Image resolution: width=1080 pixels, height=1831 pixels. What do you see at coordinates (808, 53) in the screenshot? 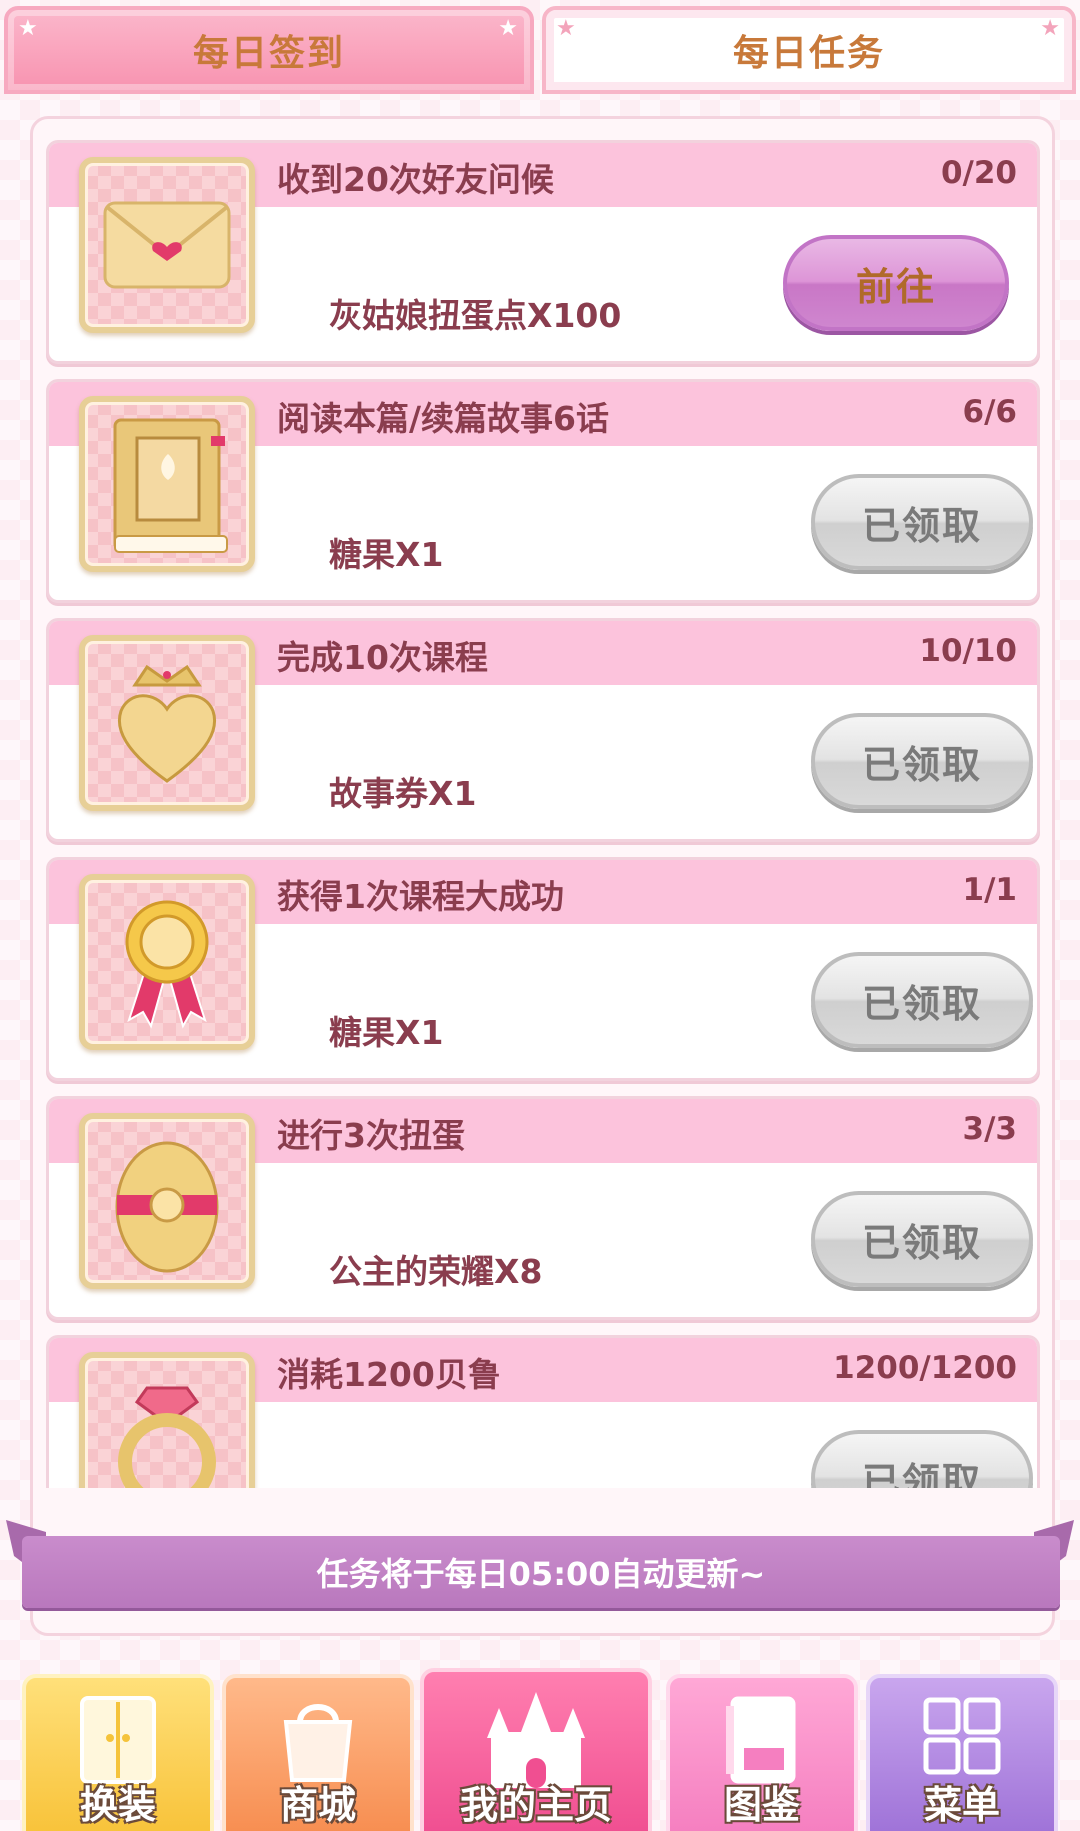
I see `tab-daily-tasks-label: 每日任务` at bounding box center [808, 53].